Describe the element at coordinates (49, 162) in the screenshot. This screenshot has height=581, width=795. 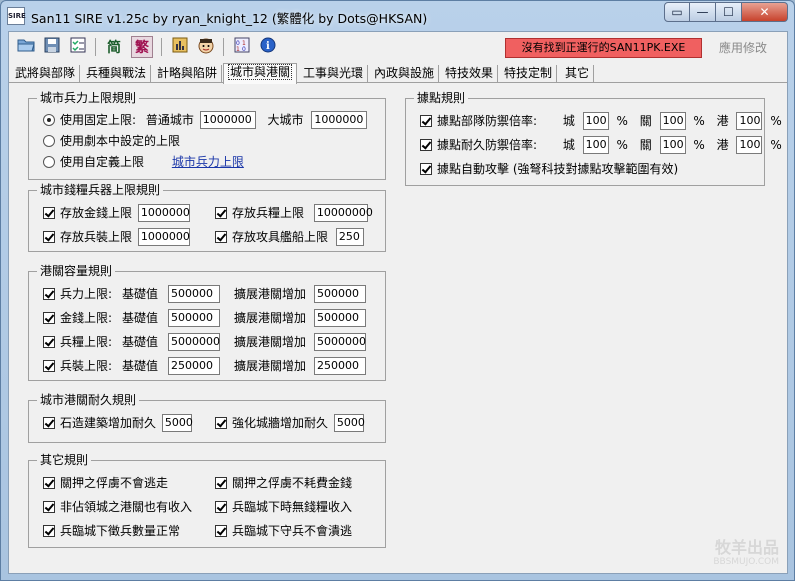
I see `radio-custom-limit` at that location.